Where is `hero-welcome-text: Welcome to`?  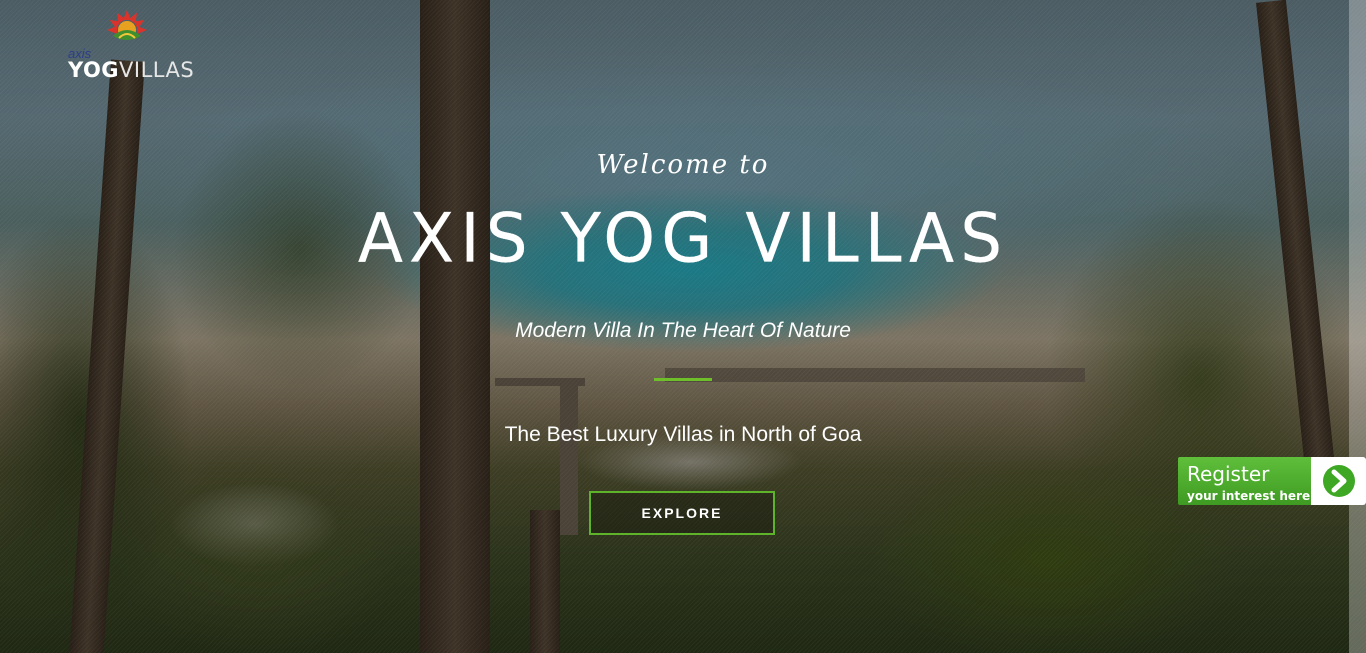
hero-welcome-text: Welcome to is located at coordinates (683, 165).